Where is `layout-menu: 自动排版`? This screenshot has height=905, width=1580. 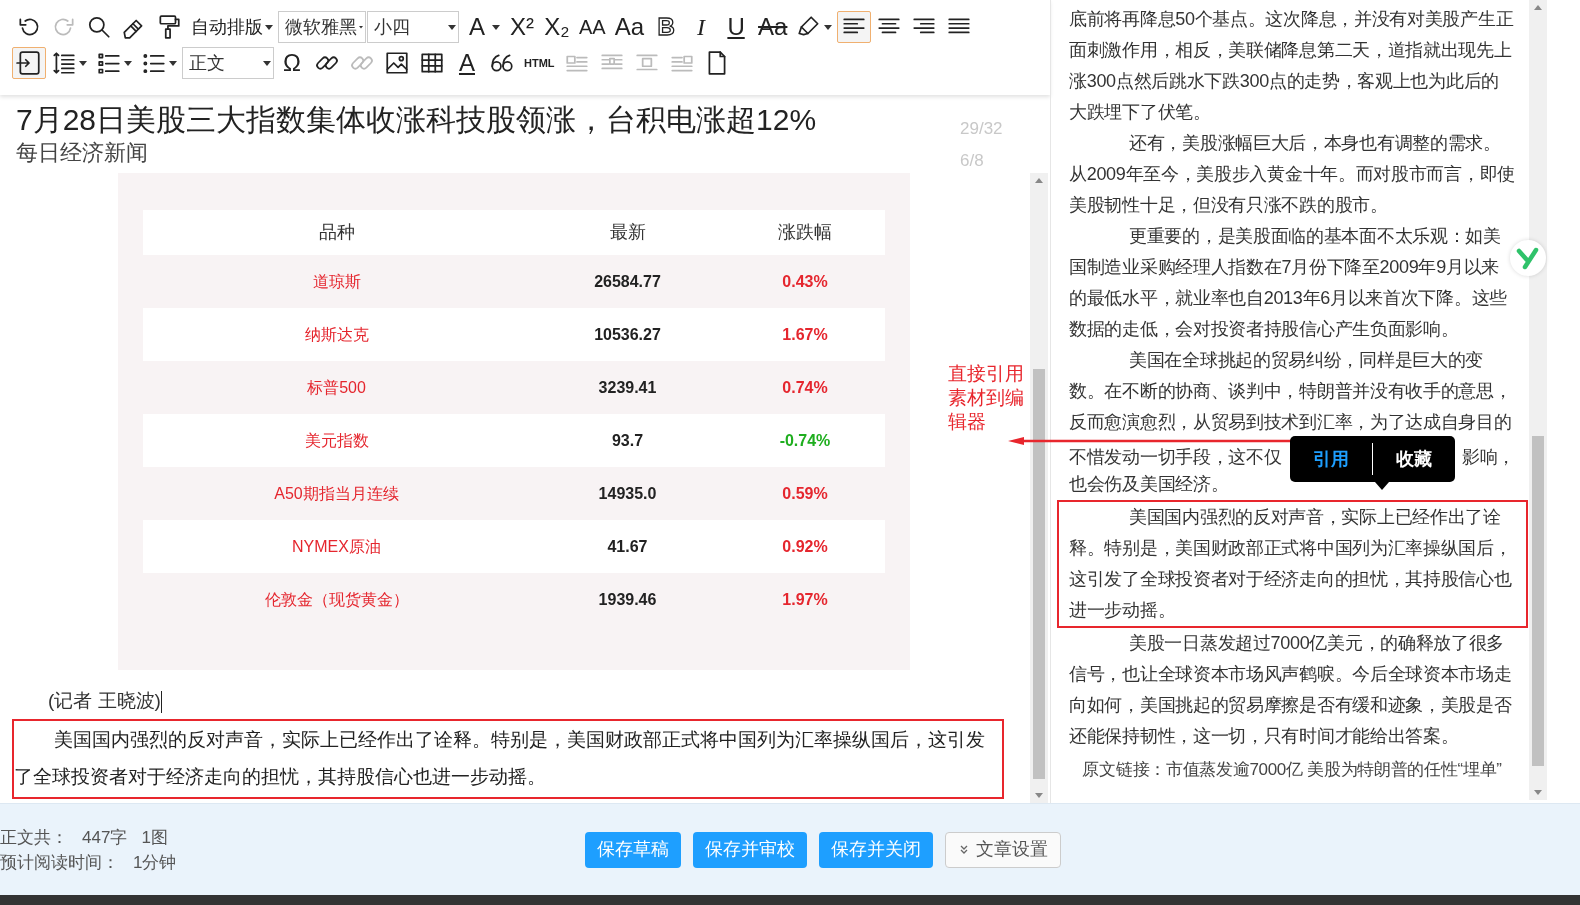 layout-menu: 自动排版 is located at coordinates (232, 27).